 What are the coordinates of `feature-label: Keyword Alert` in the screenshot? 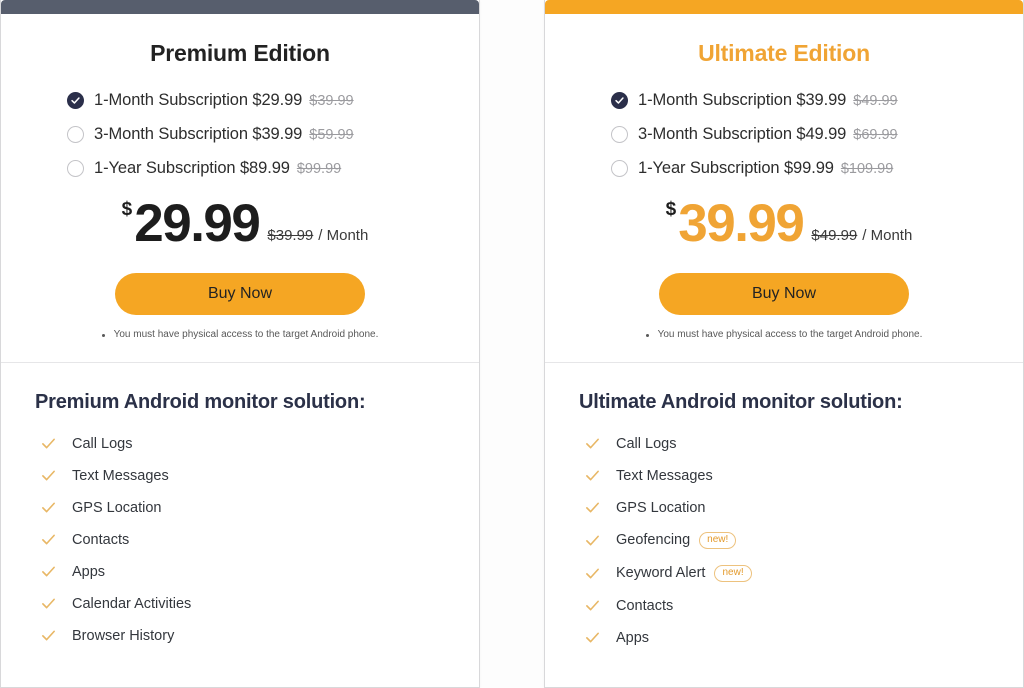 It's located at (661, 573).